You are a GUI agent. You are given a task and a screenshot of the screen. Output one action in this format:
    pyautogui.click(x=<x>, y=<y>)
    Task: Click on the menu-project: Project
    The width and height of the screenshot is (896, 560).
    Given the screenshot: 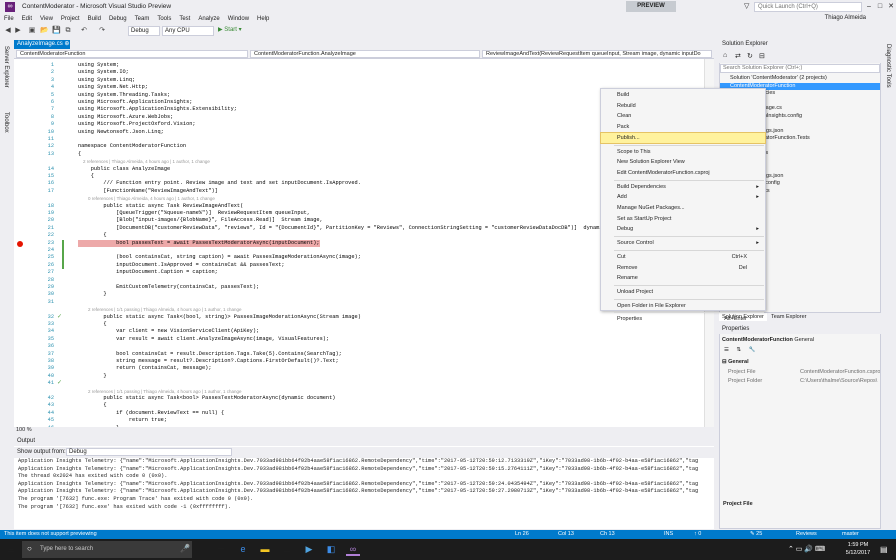 What is the action you would take?
    pyautogui.click(x=70, y=19)
    